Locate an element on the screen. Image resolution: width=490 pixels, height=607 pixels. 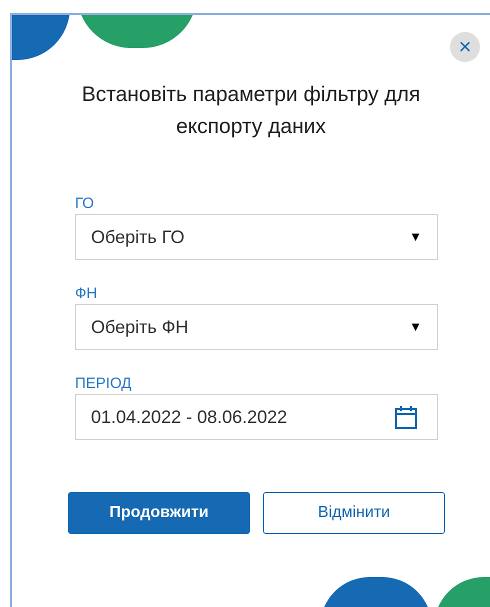
cancel-button: Відмінити is located at coordinates (354, 513).